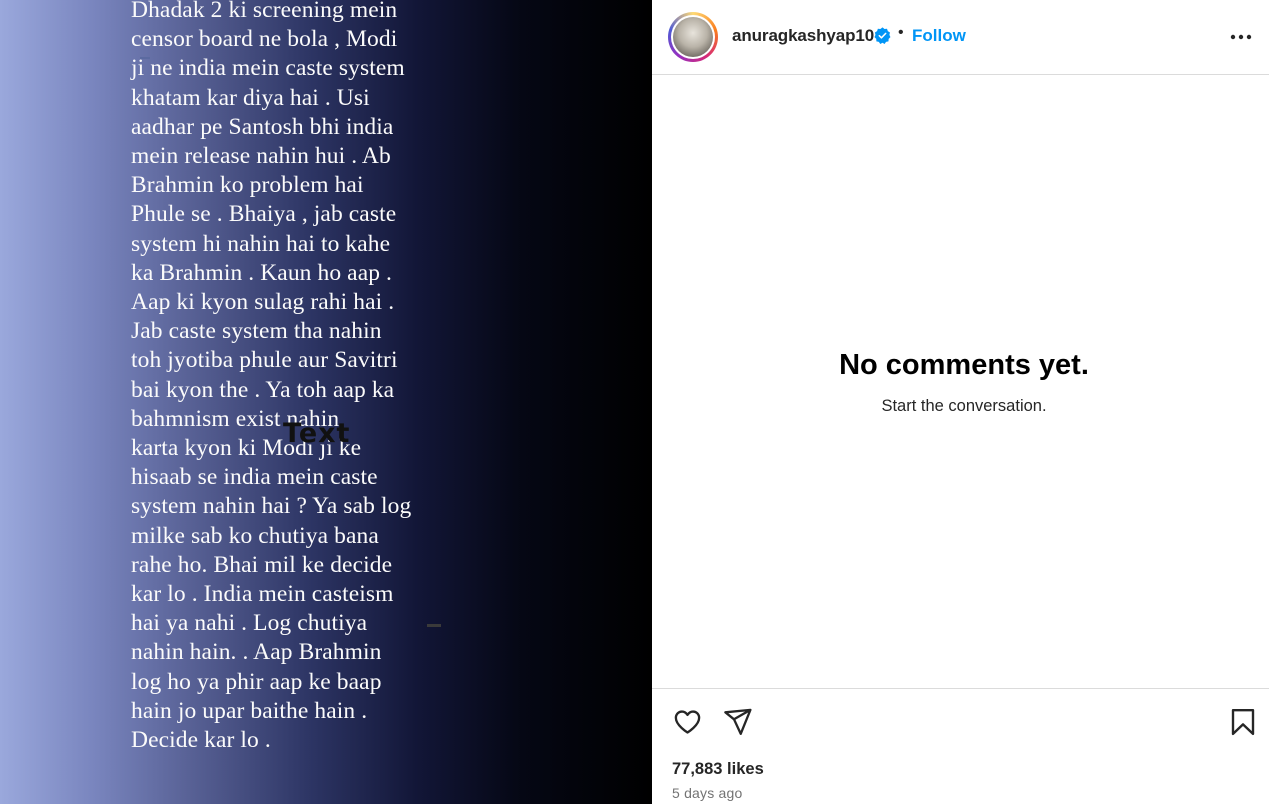 The image size is (1269, 804). I want to click on likes-count: 77,883 likes, so click(718, 769).